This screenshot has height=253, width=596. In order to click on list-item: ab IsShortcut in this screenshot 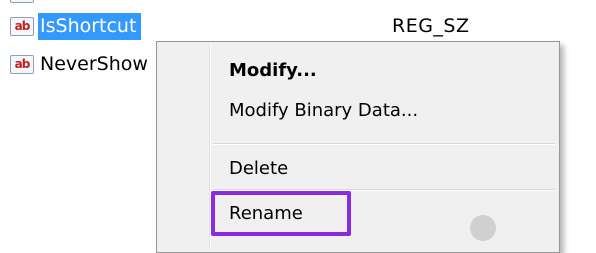, I will do `click(76, 26)`.